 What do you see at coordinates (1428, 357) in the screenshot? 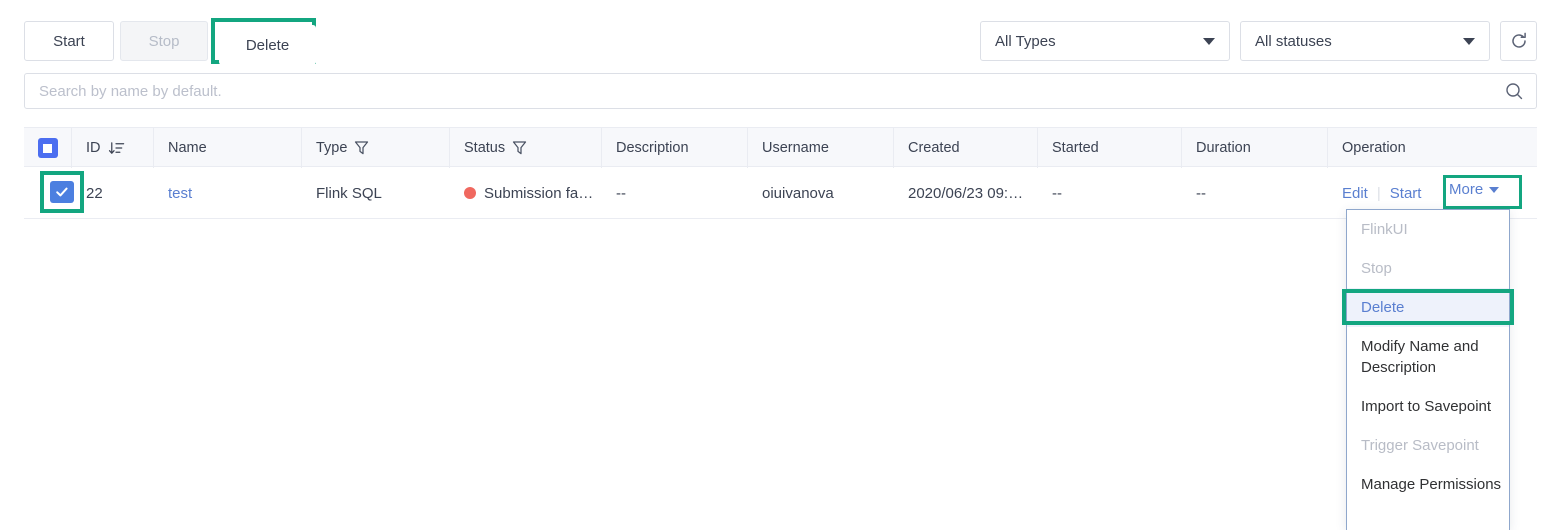
I see `menu-item-modify-name-and-description: Modify Name and Description` at bounding box center [1428, 357].